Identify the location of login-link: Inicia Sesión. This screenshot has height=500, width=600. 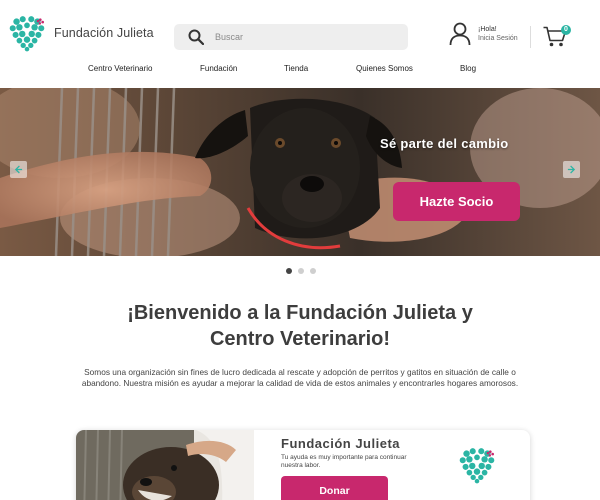
(498, 38).